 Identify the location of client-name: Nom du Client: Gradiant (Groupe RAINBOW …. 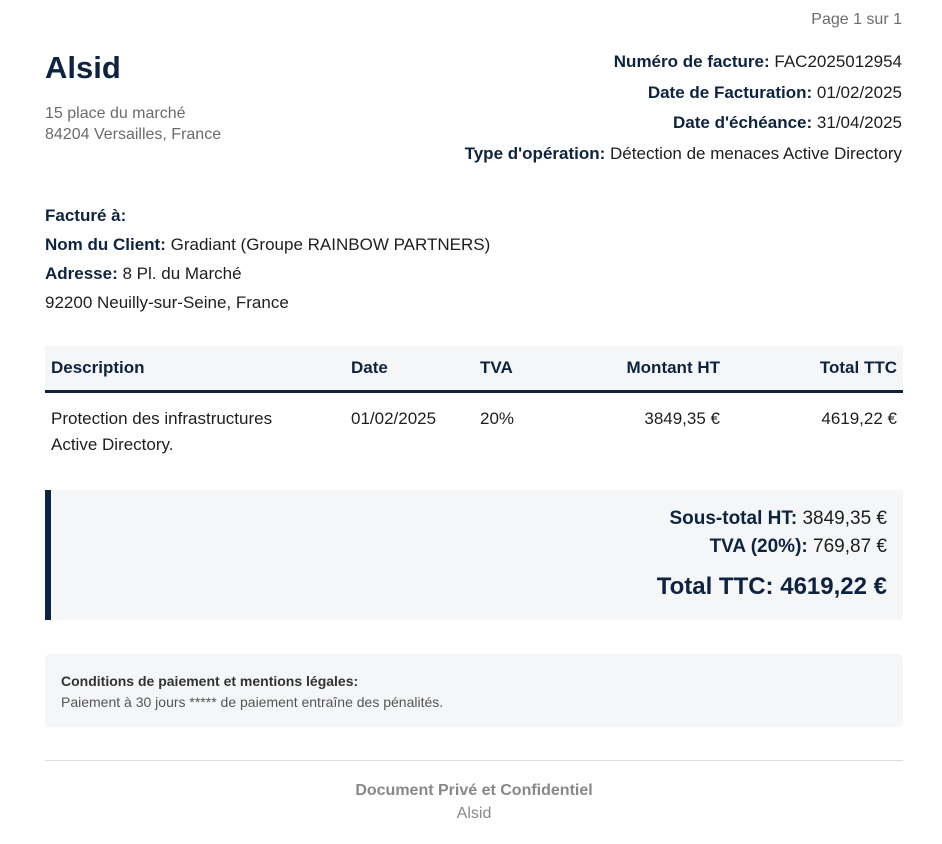
(267, 244).